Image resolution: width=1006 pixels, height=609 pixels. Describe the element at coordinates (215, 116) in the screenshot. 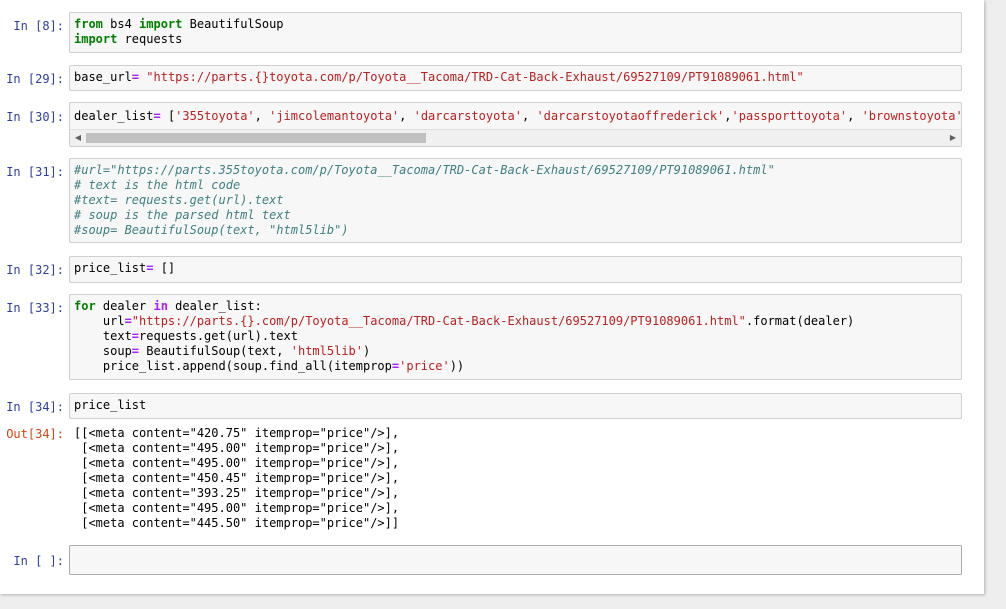

I see `code-token: '355toyota'` at that location.